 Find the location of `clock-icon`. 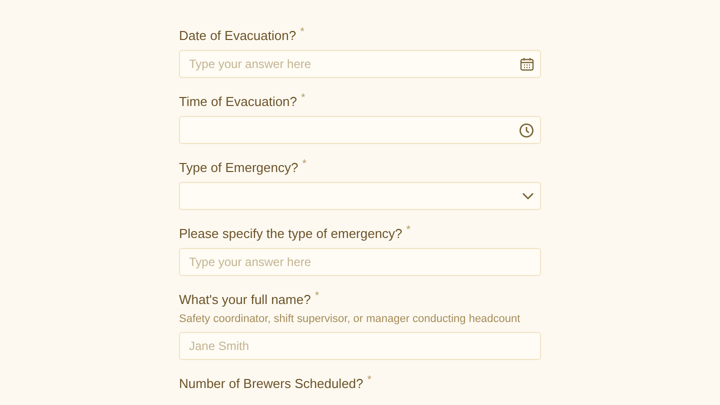

clock-icon is located at coordinates (526, 130).